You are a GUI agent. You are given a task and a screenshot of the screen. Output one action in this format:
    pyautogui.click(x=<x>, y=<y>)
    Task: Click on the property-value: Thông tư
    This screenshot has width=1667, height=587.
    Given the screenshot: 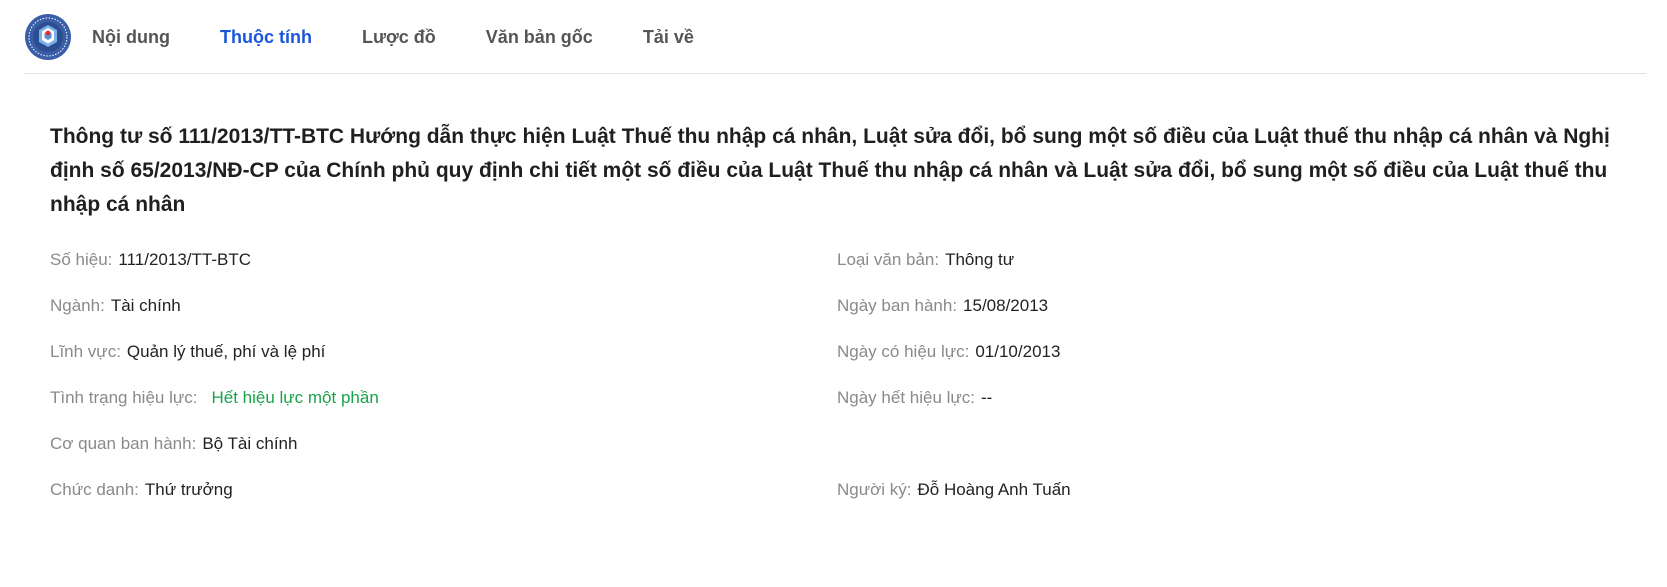 What is the action you would take?
    pyautogui.click(x=980, y=259)
    